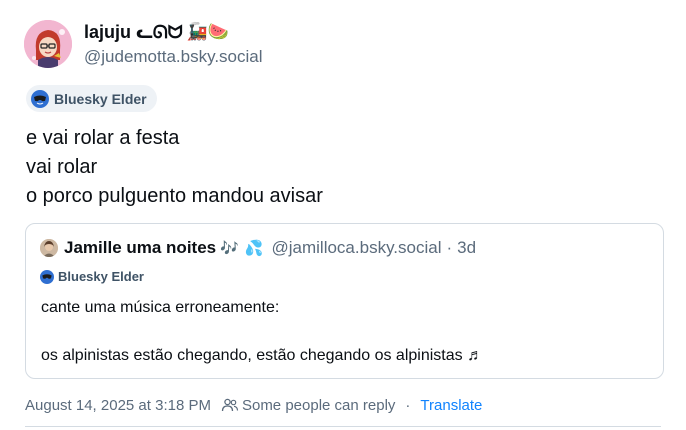 This screenshot has width=686, height=430. I want to click on badge-label: Bluesky Elder, so click(100, 98).